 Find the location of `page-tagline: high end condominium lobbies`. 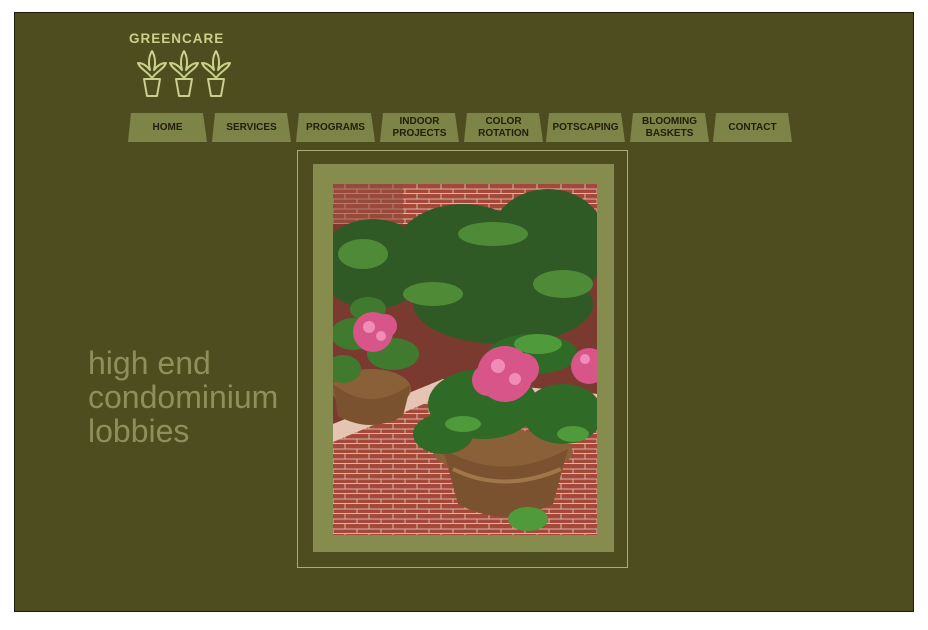

page-tagline: high end condominium lobbies is located at coordinates (183, 397).